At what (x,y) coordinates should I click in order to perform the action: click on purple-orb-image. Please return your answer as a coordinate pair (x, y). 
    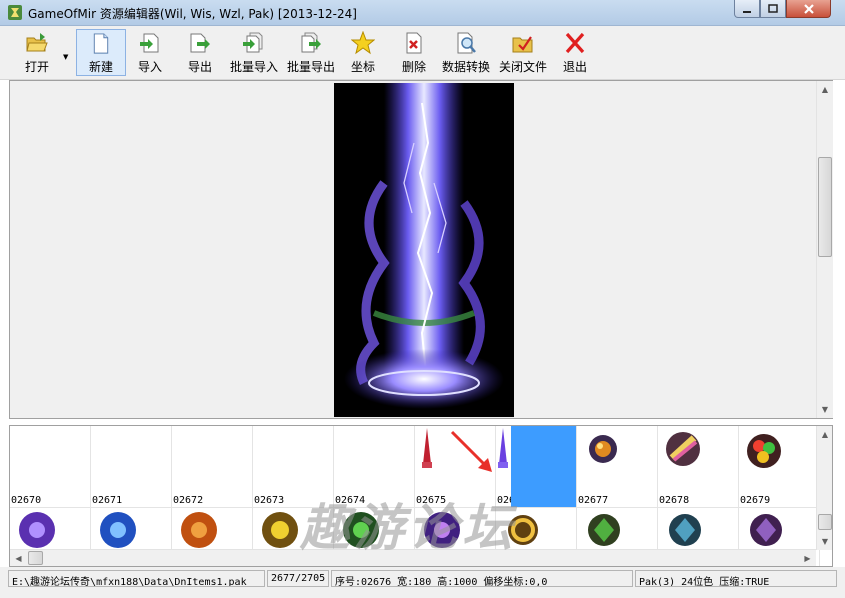
    Looking at the image, I should click on (37, 530).